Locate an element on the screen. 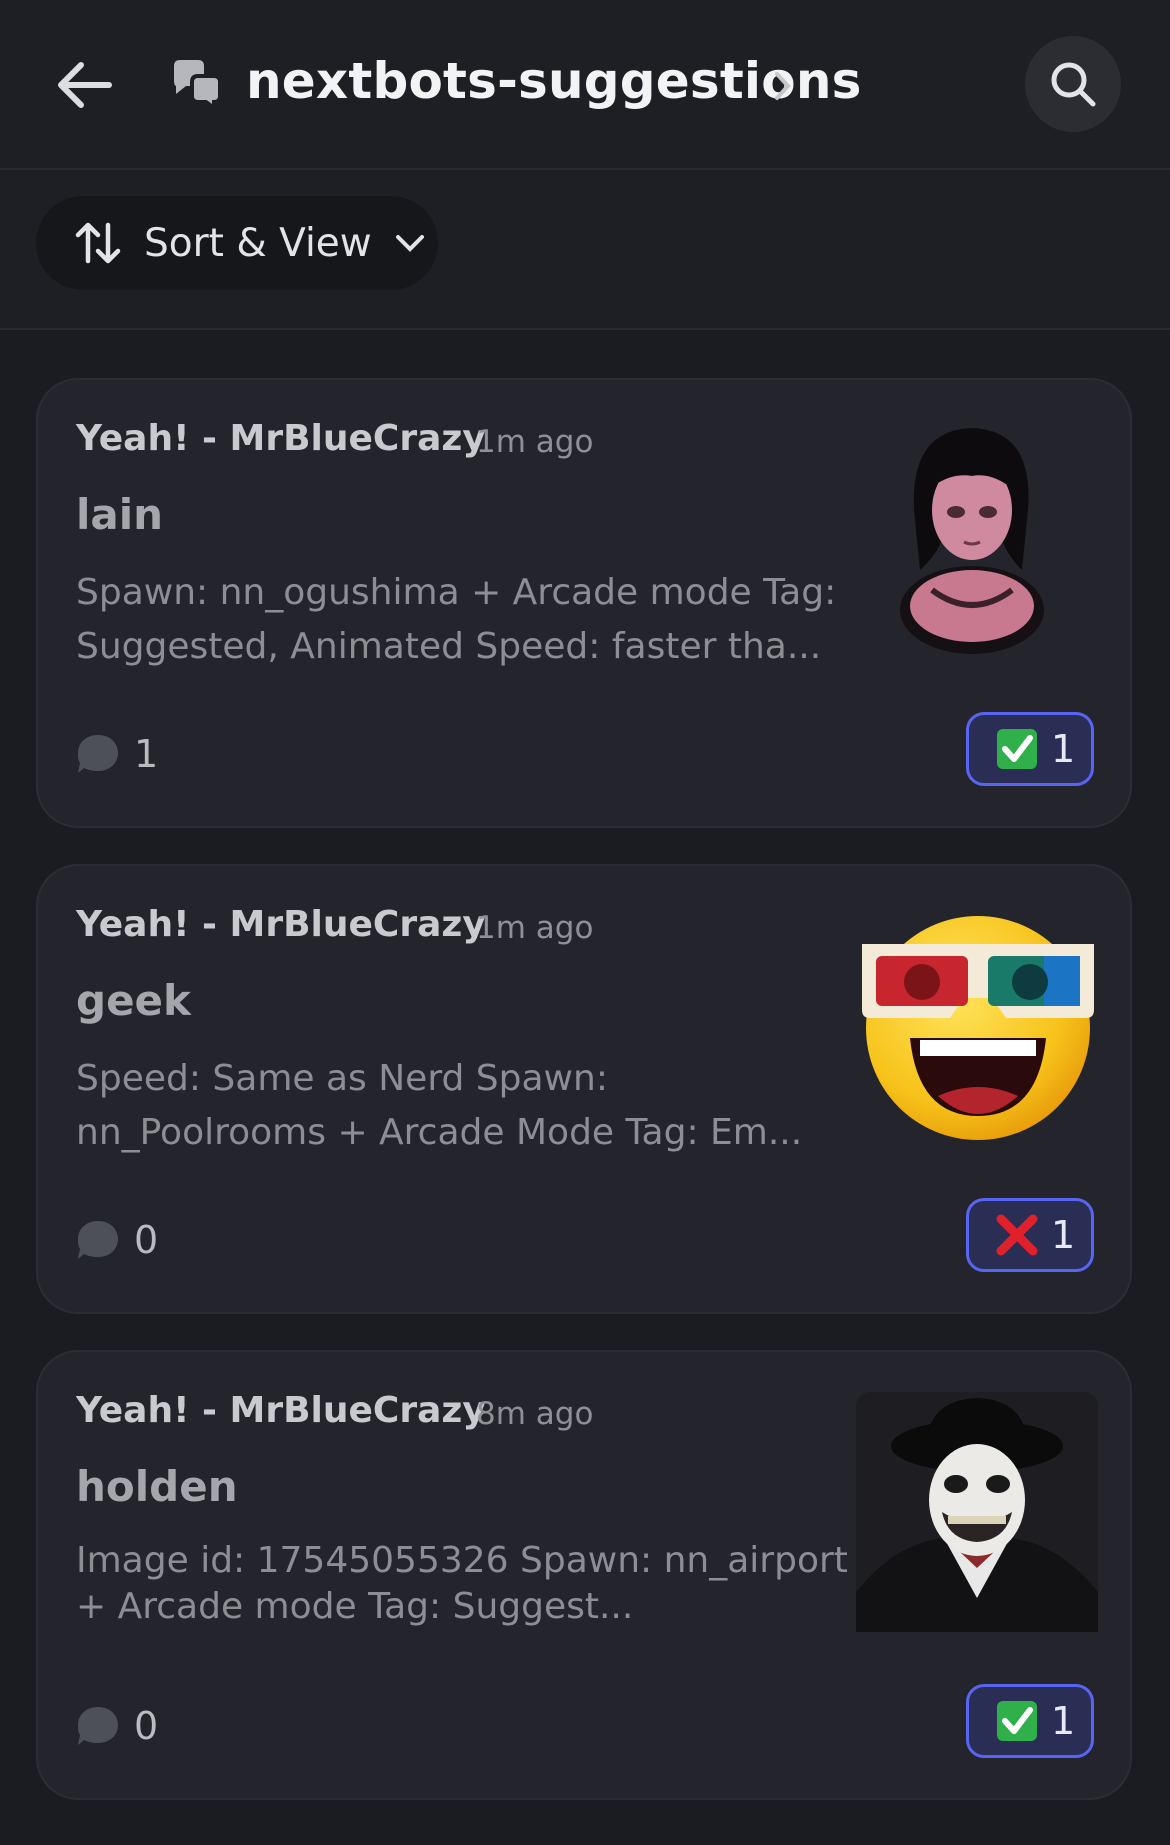  back-button is located at coordinates (84, 85).